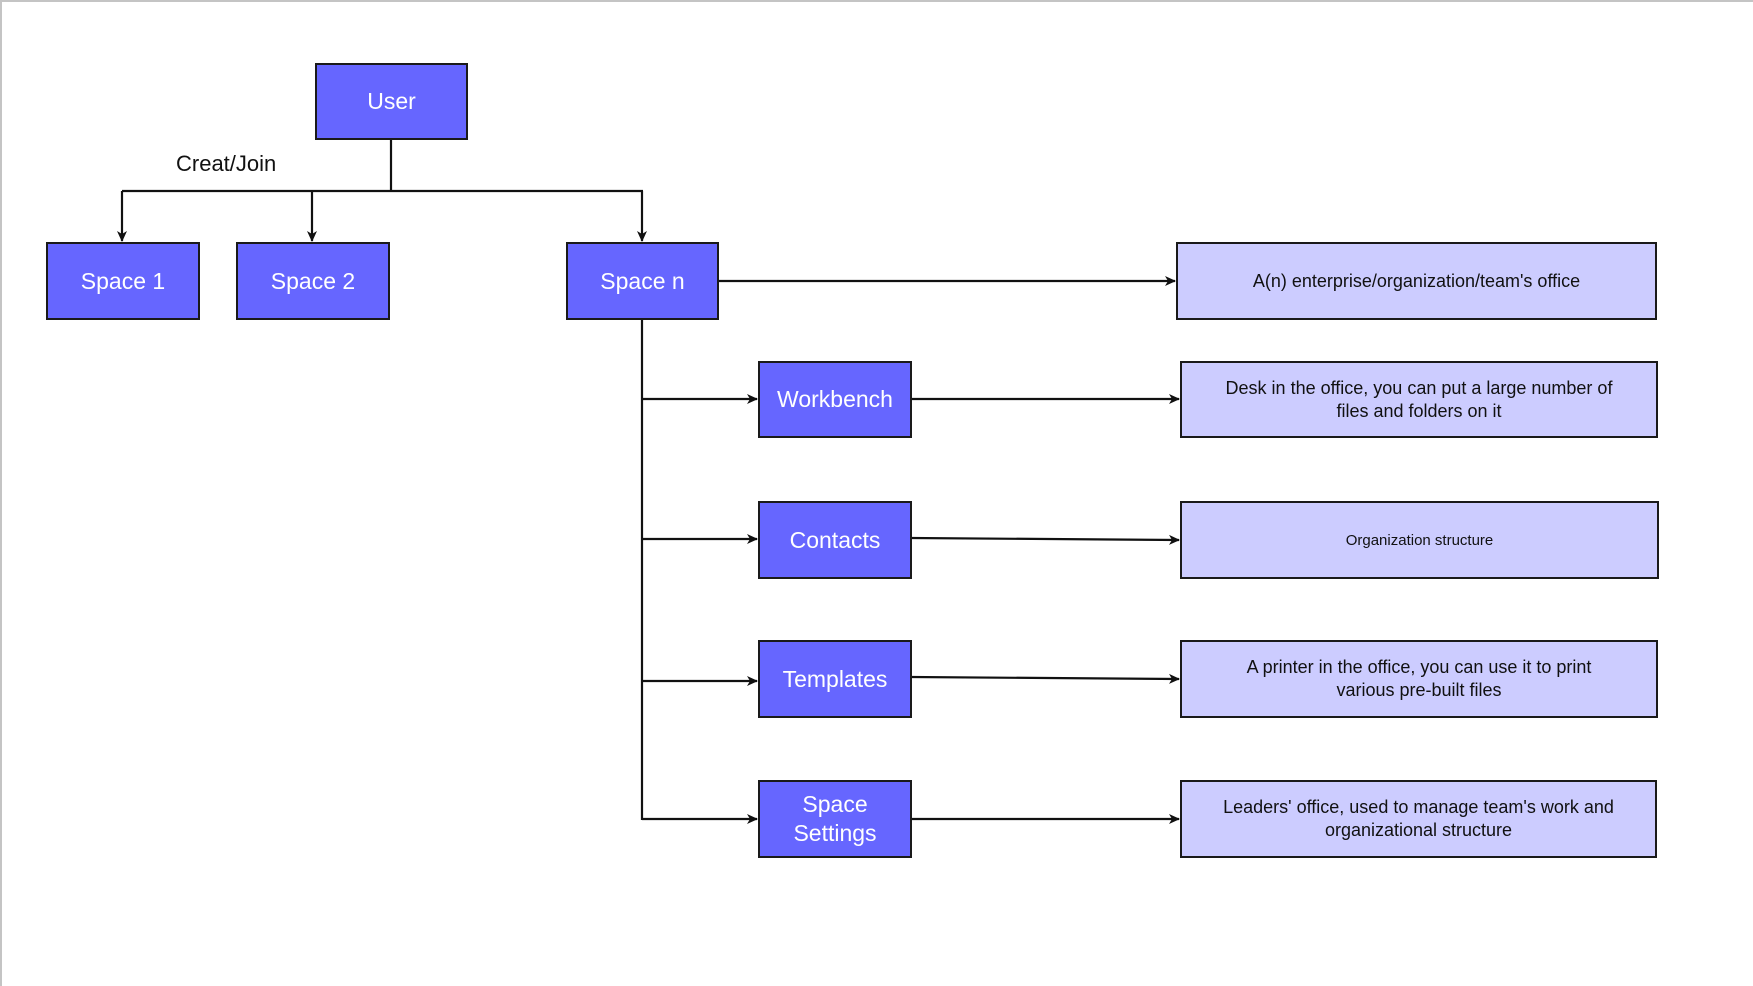 Image resolution: width=1753 pixels, height=986 pixels. I want to click on edge-label-creat-join: Creat/Join, so click(226, 163).